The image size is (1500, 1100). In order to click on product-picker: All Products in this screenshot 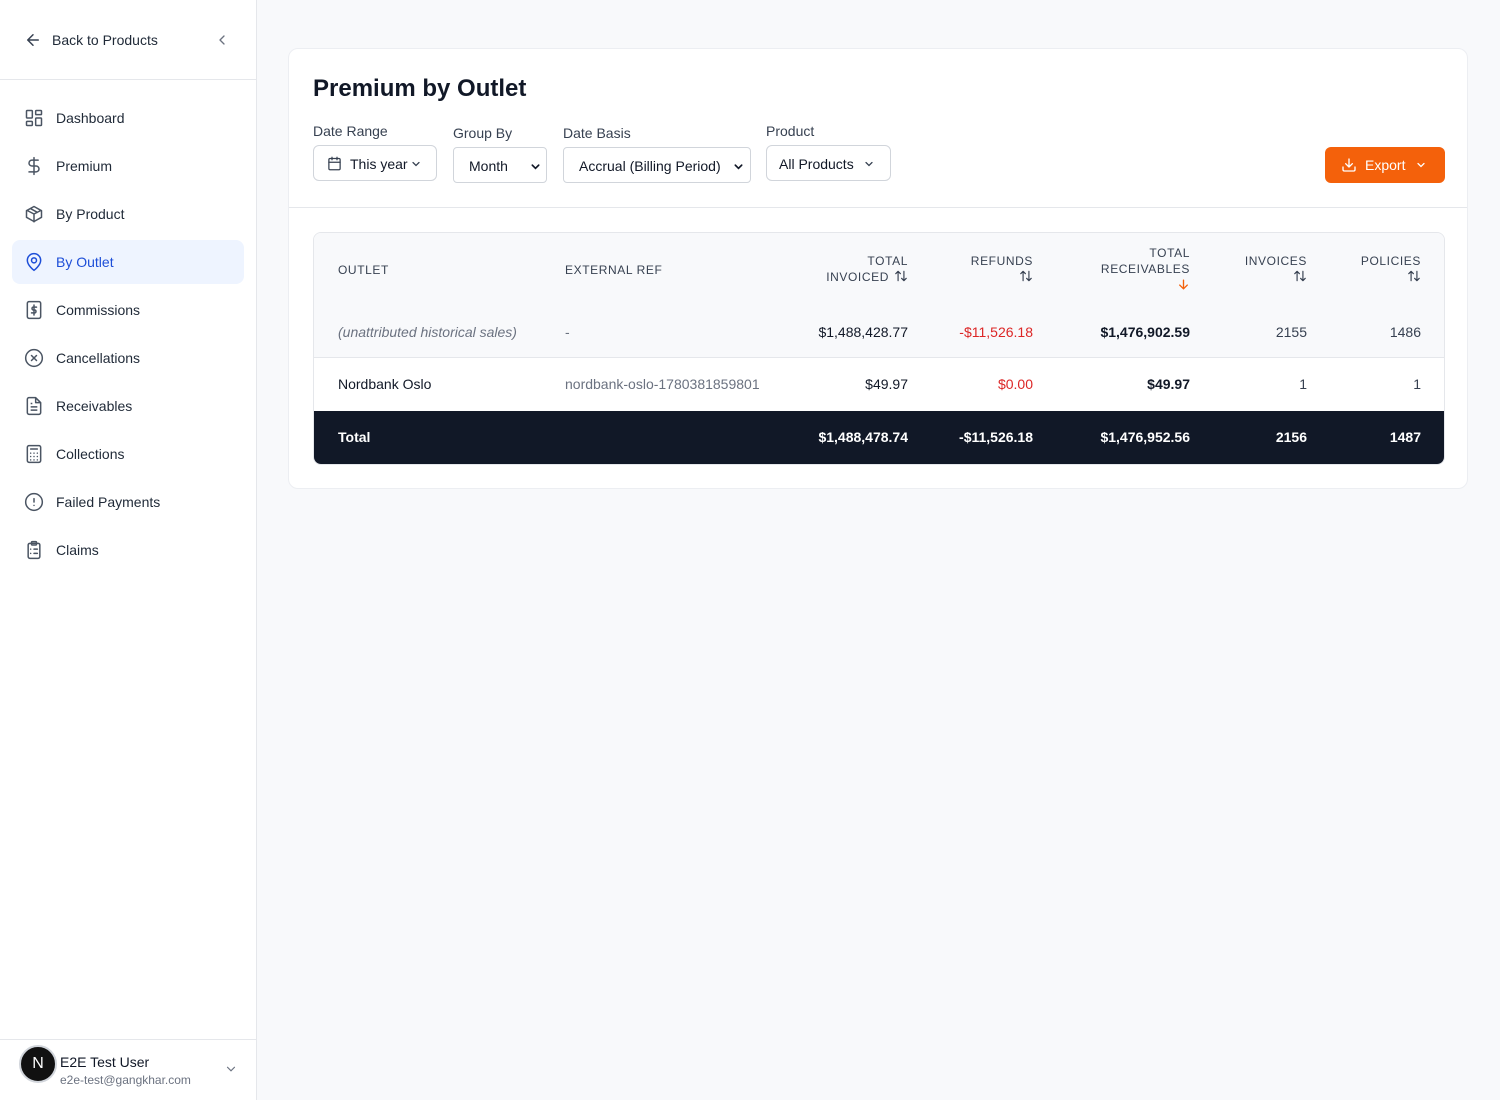, I will do `click(828, 163)`.